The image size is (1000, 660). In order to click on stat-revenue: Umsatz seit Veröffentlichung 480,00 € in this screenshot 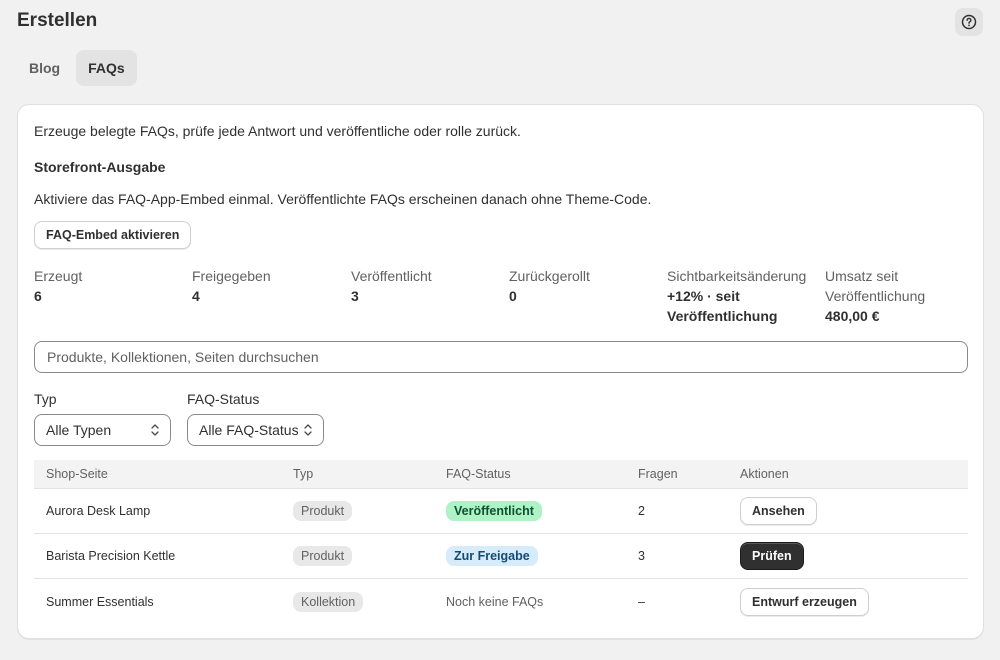, I will do `click(875, 296)`.